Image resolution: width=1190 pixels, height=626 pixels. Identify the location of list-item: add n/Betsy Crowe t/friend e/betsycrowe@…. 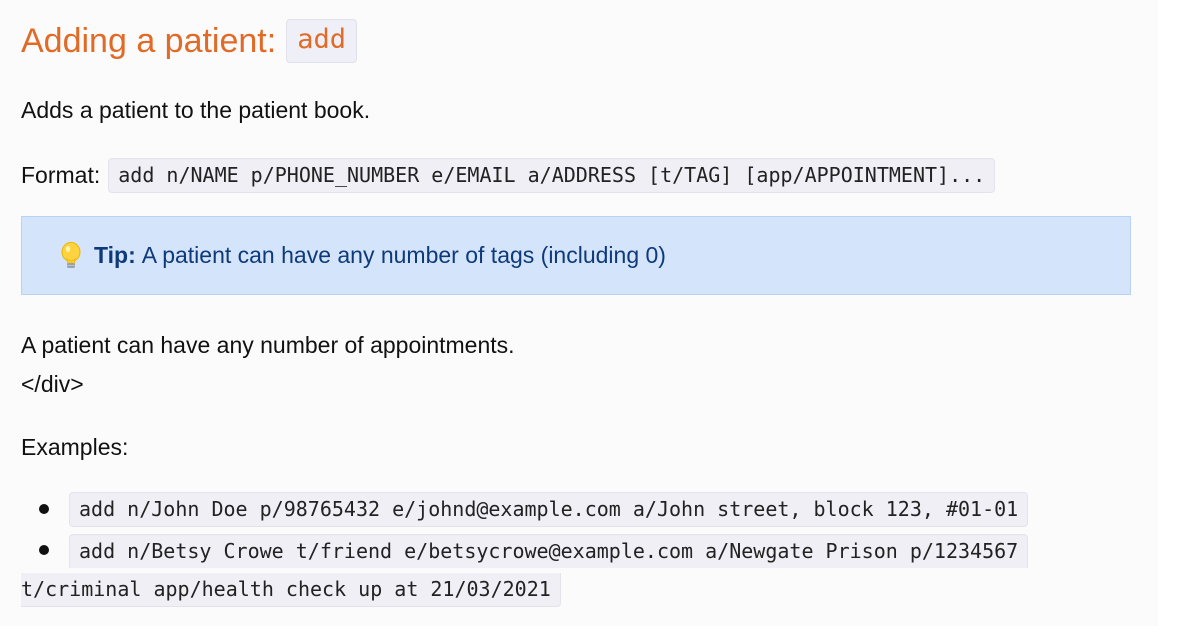
(577, 571).